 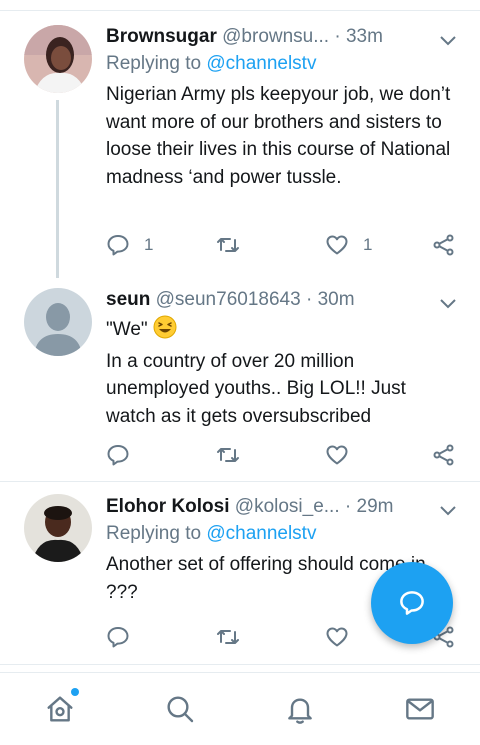 What do you see at coordinates (75, 692) in the screenshot?
I see `notification-dot` at bounding box center [75, 692].